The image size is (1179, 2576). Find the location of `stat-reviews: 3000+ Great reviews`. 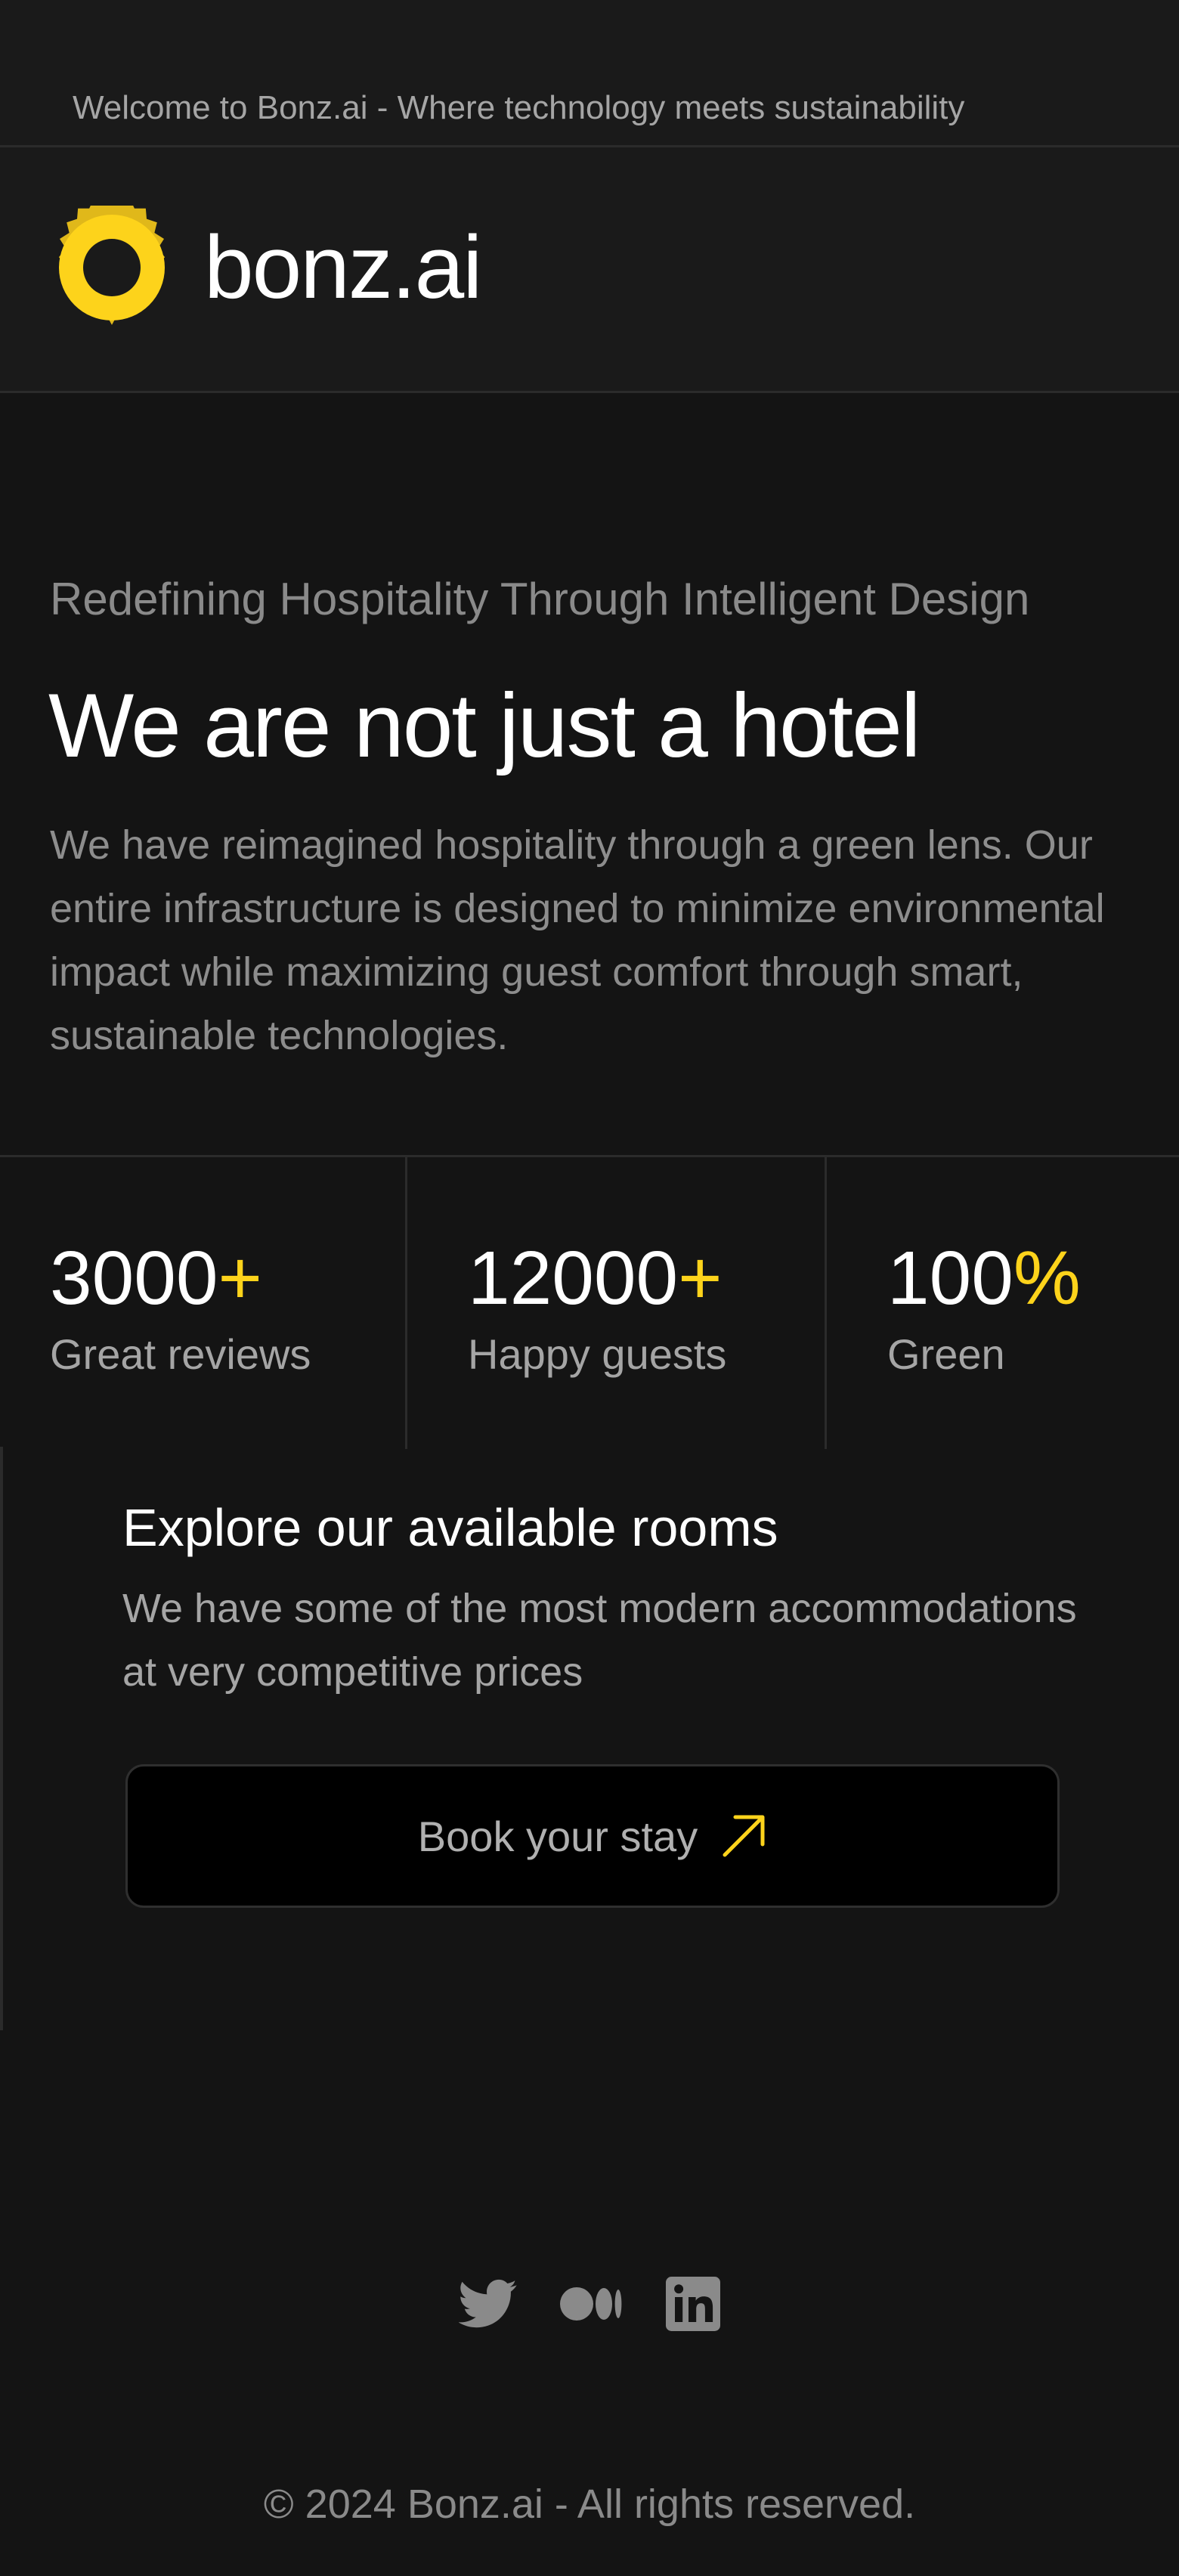

stat-reviews: 3000+ Great reviews is located at coordinates (203, 1303).